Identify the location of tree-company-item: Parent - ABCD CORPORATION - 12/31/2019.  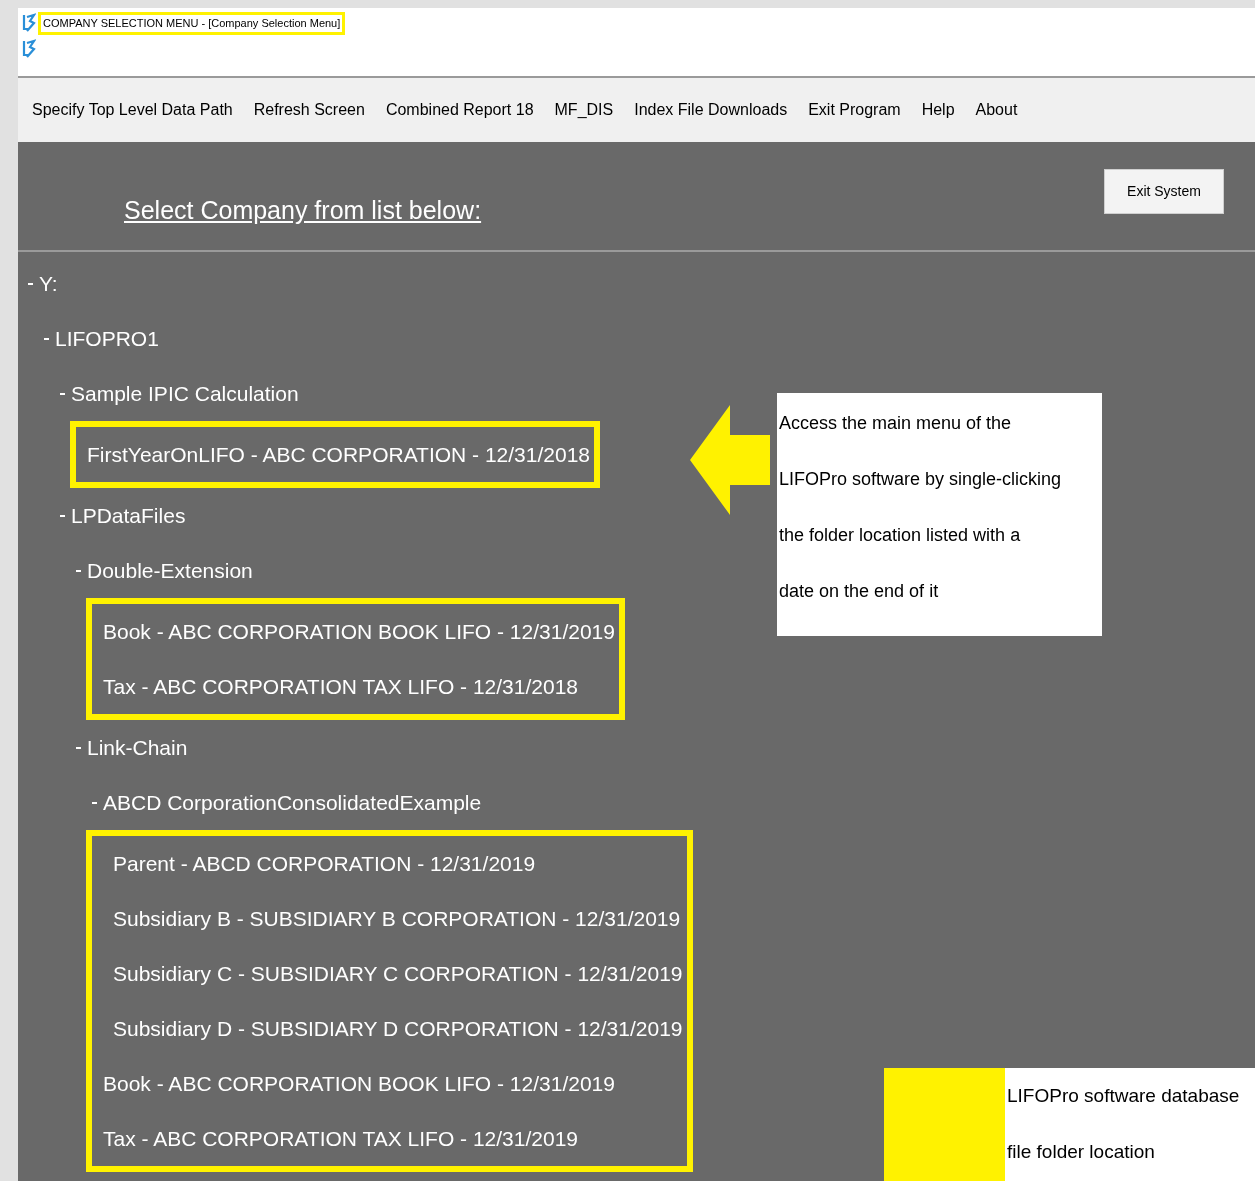
(324, 863).